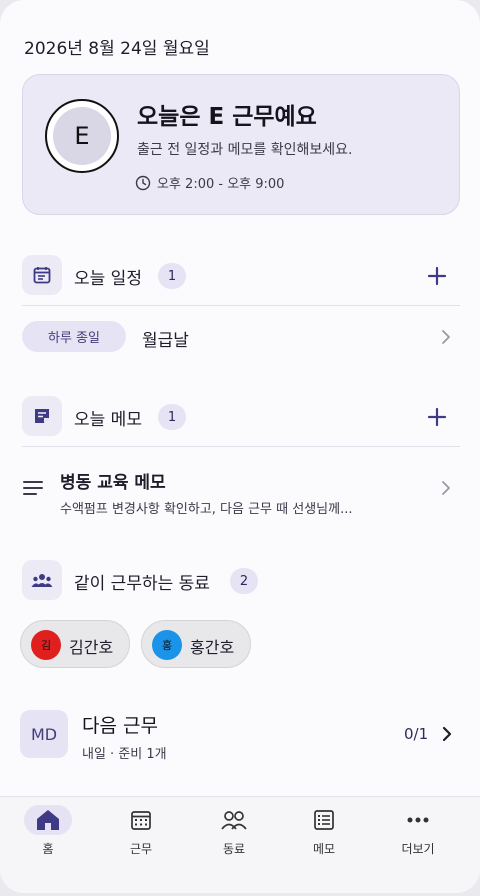  I want to click on add-memo-button, so click(437, 417).